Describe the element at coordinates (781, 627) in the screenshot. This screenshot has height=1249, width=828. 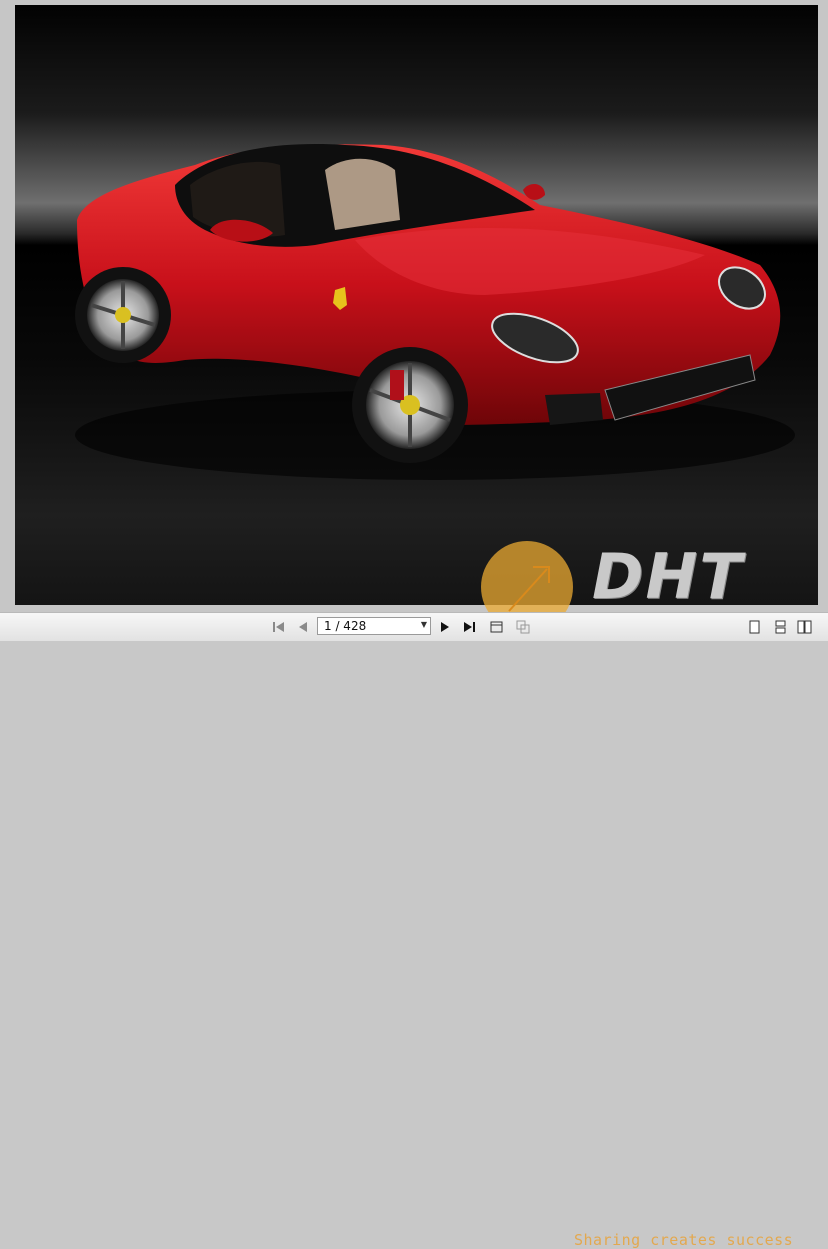
I see `continuous-view-icon` at that location.